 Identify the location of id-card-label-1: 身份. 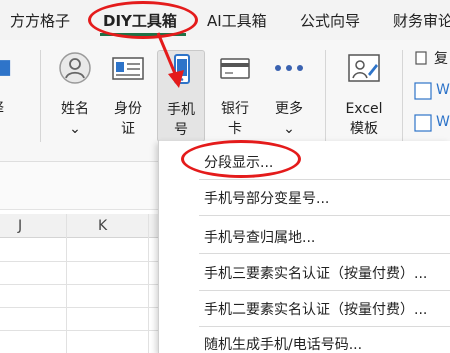
(128, 109).